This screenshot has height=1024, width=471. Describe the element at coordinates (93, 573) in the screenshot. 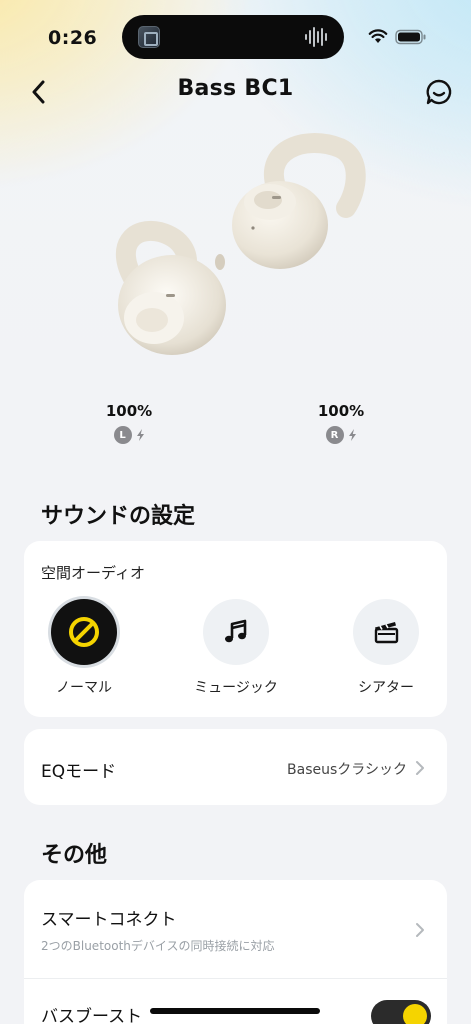

I see `spatial-audio-title: 空間オーディオ` at that location.